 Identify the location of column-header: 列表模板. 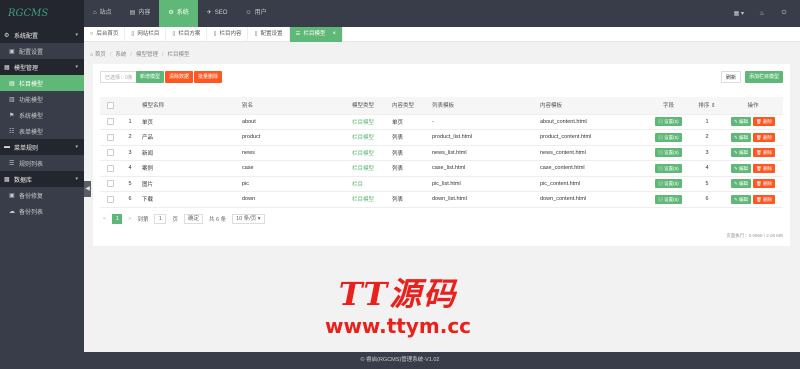
(484, 106).